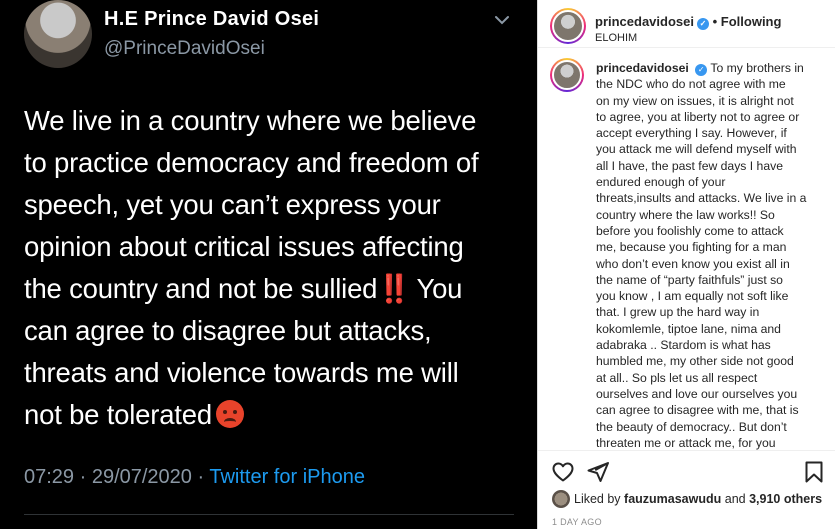 The height and width of the screenshot is (529, 835). What do you see at coordinates (642, 68) in the screenshot?
I see `caption-username-link: princedavidosei` at bounding box center [642, 68].